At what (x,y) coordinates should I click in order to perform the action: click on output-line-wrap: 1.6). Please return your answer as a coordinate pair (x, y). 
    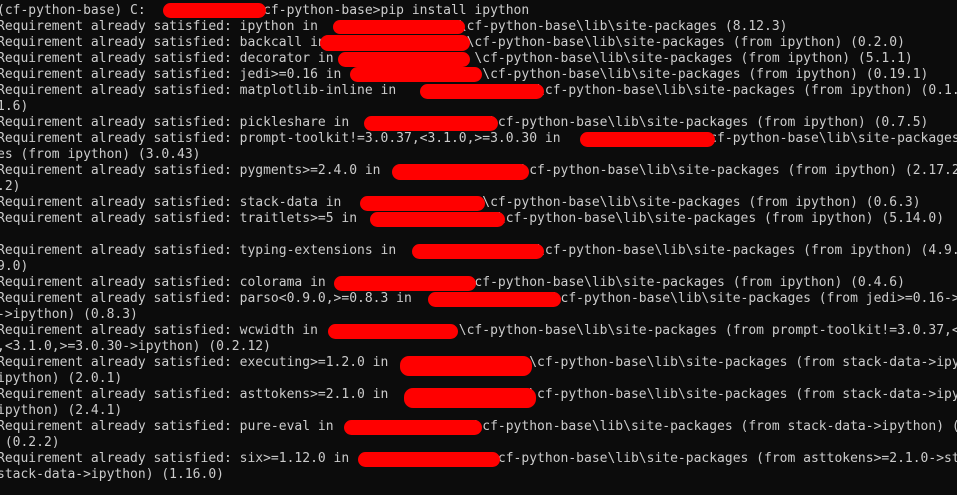
    Looking at the image, I should click on (14, 106).